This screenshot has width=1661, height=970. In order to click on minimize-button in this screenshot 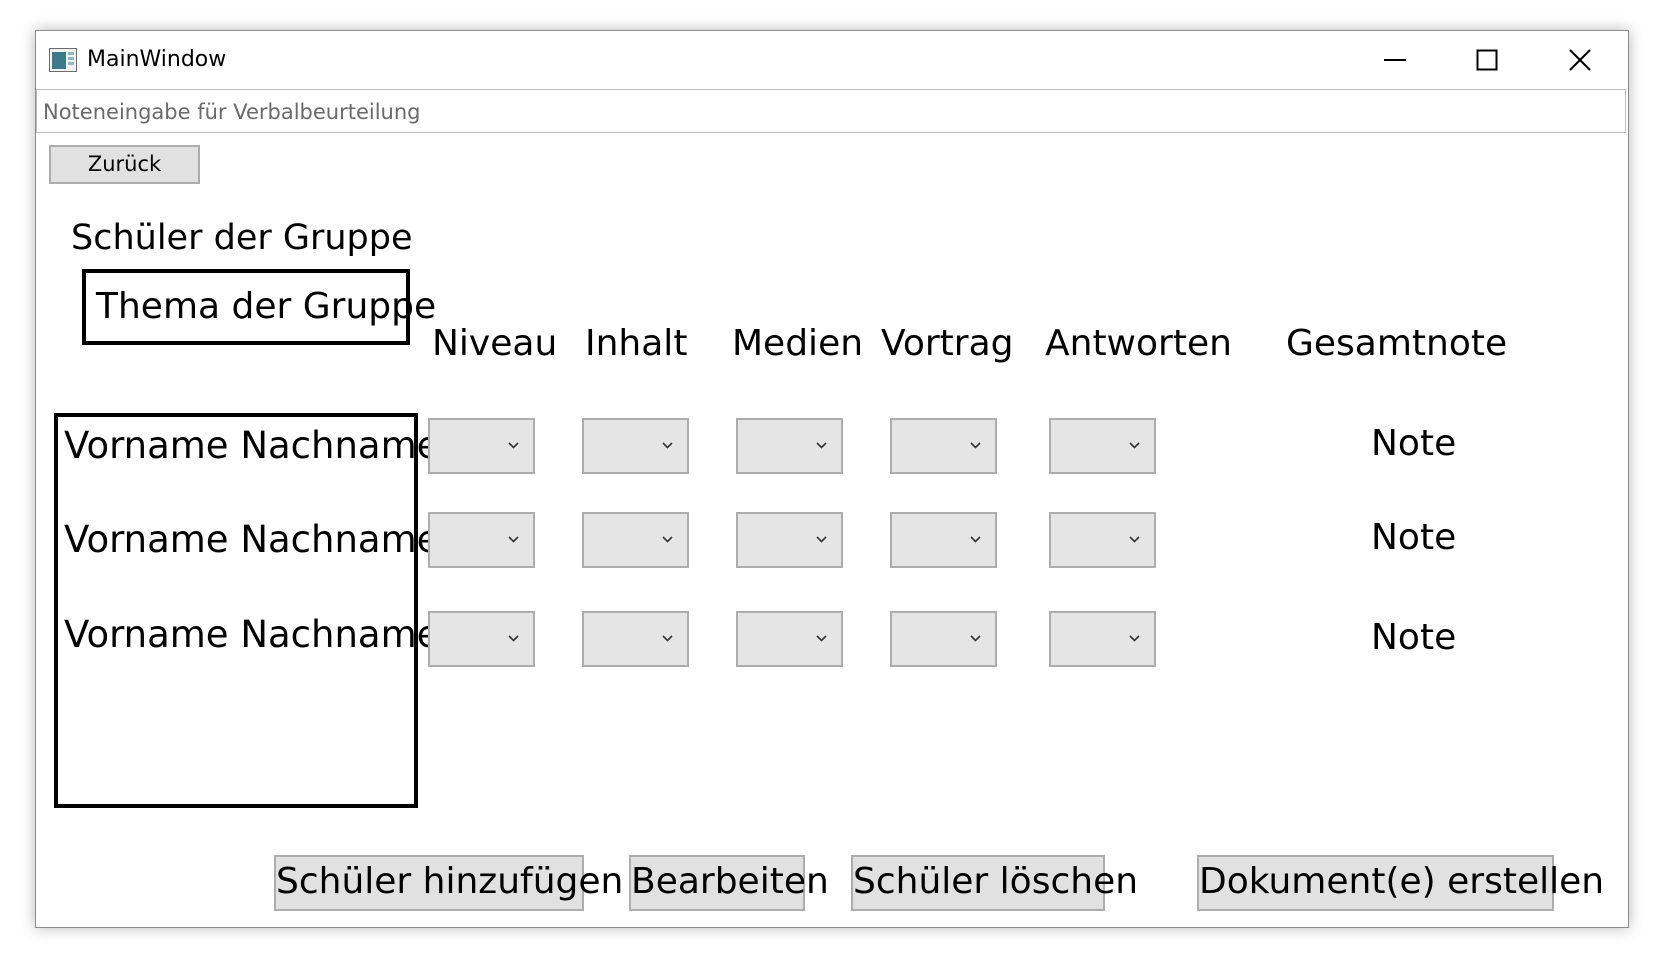, I will do `click(1395, 60)`.